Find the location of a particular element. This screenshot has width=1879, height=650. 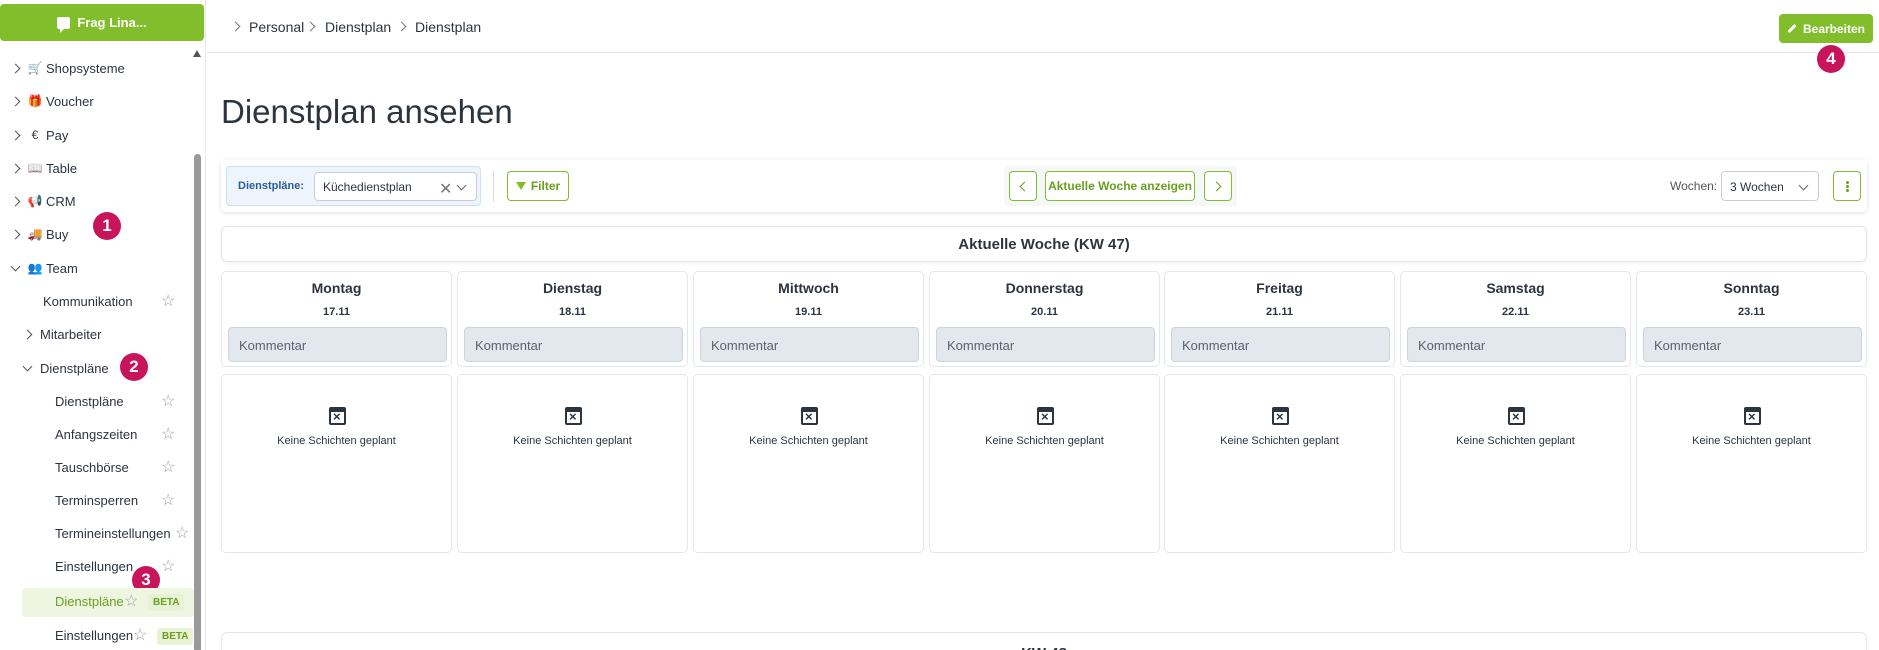

filter-button: Filter is located at coordinates (538, 186).